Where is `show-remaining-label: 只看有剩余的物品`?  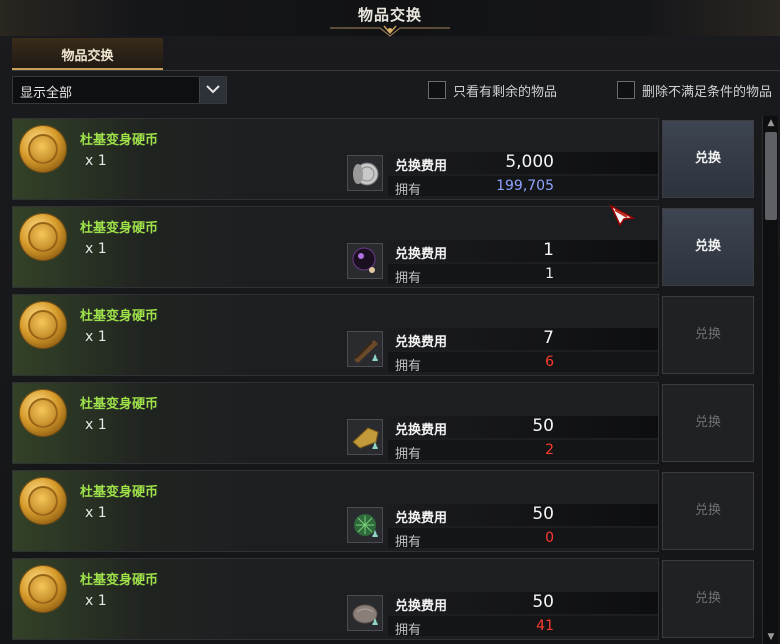 show-remaining-label: 只看有剩余的物品 is located at coordinates (505, 92).